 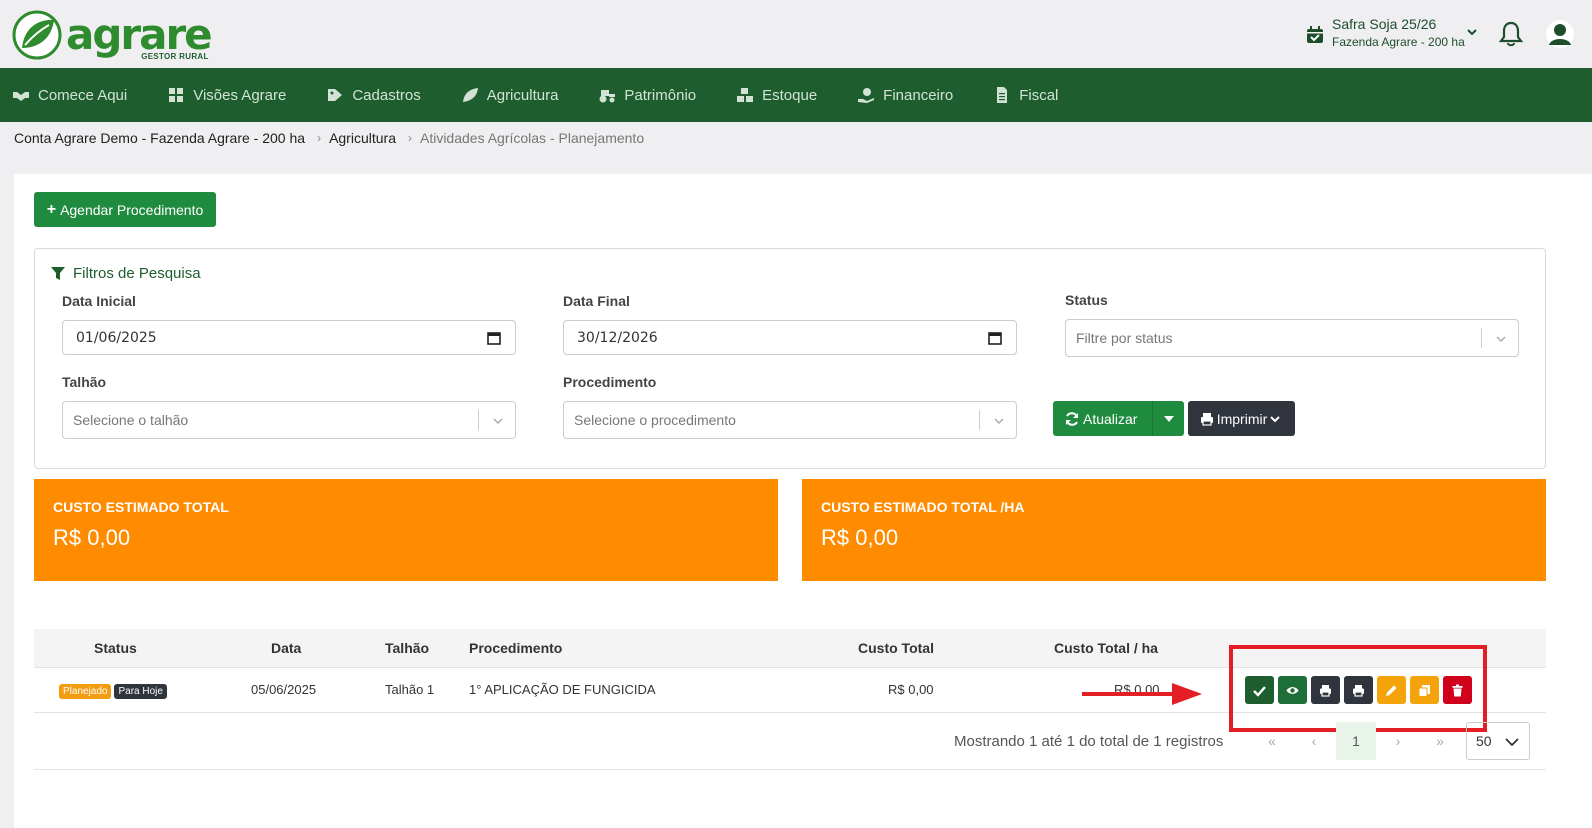 What do you see at coordinates (132, 209) in the screenshot?
I see `schedule-procedure-label: Agendar Procedimento` at bounding box center [132, 209].